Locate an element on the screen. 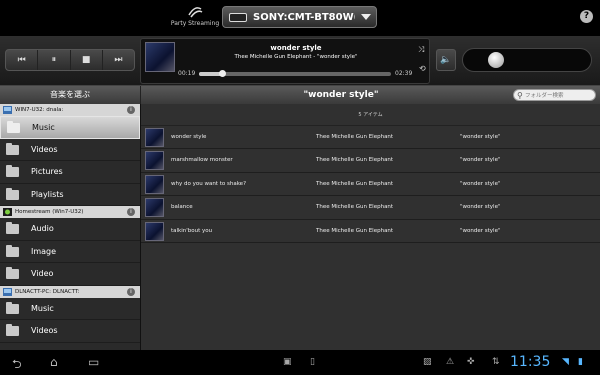  folder-search: ⚲ is located at coordinates (554, 95).